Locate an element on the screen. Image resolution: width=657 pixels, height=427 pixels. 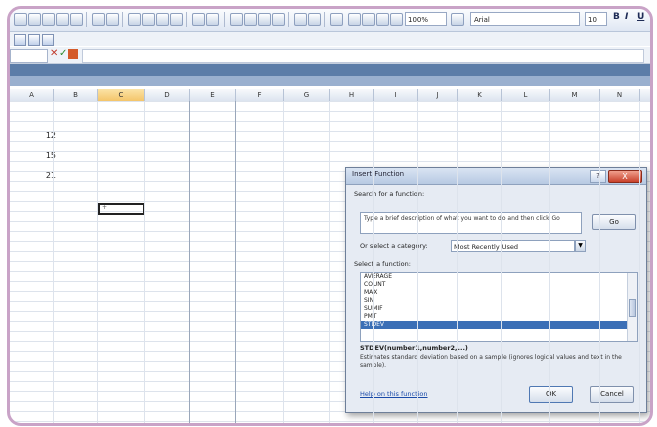
formula-input is located at coordinates (363, 56).